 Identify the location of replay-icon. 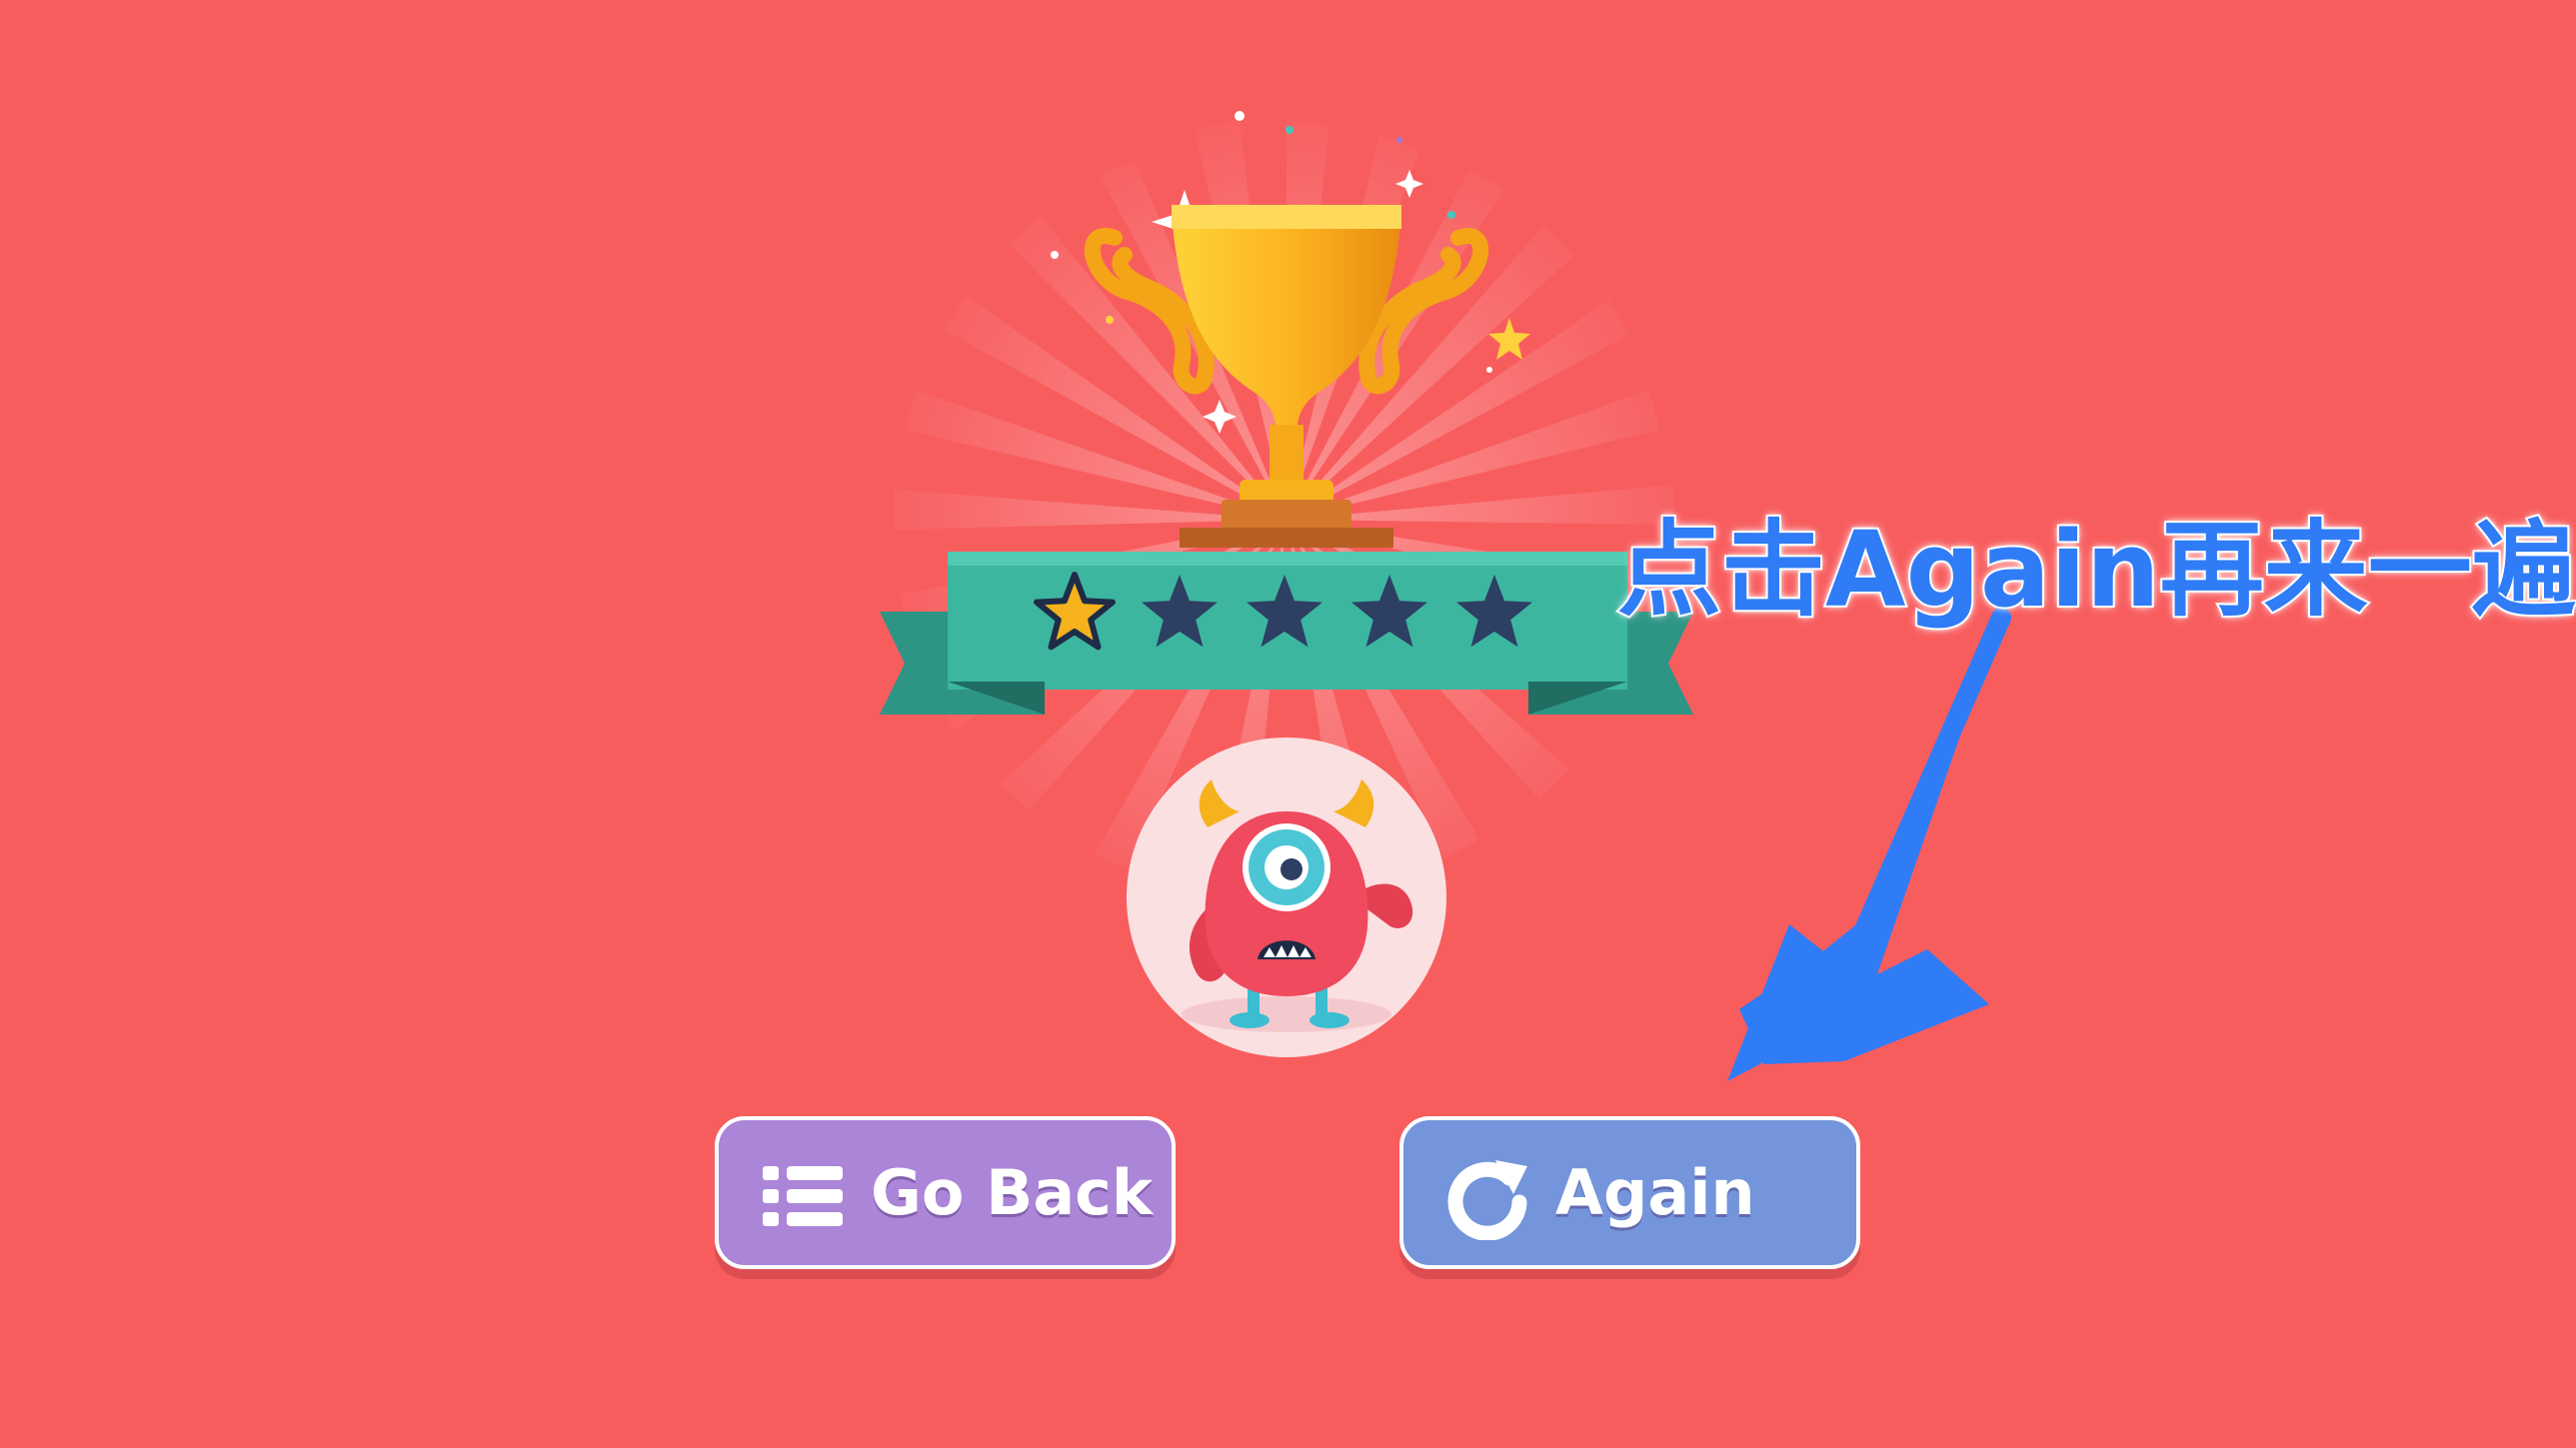
(1487, 1200).